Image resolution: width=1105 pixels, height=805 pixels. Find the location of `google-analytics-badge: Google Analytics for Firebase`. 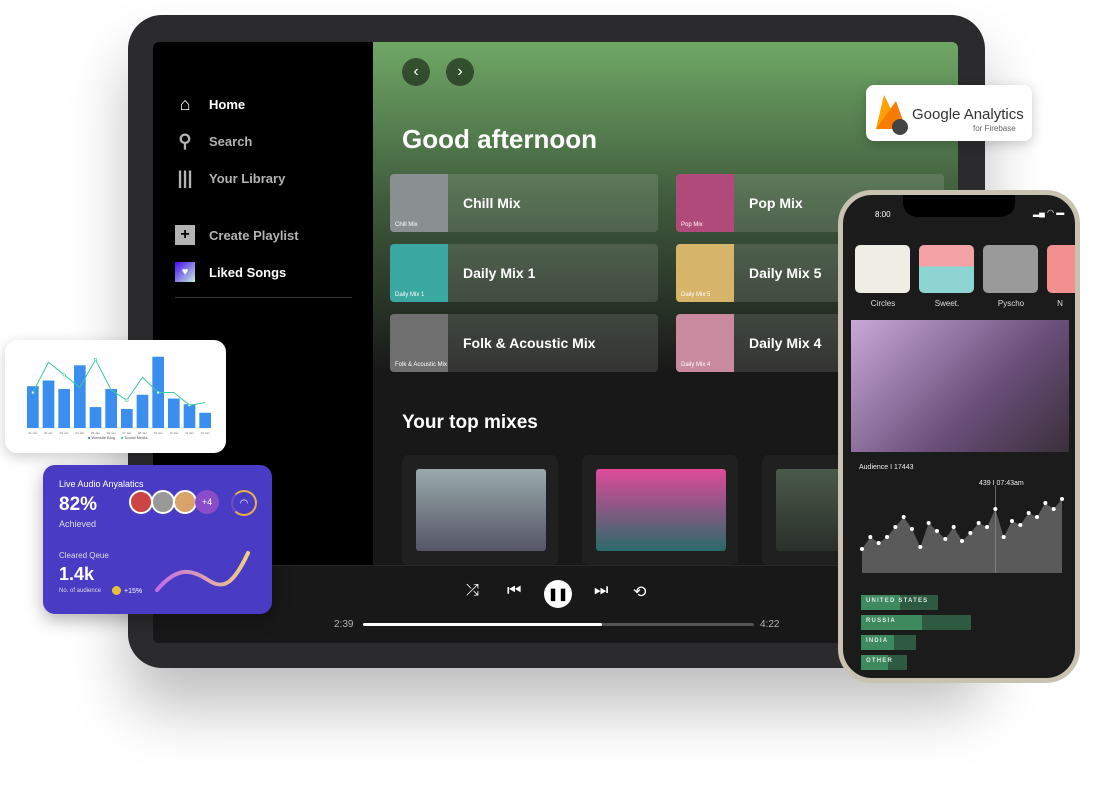

google-analytics-badge: Google Analytics for Firebase is located at coordinates (949, 113).